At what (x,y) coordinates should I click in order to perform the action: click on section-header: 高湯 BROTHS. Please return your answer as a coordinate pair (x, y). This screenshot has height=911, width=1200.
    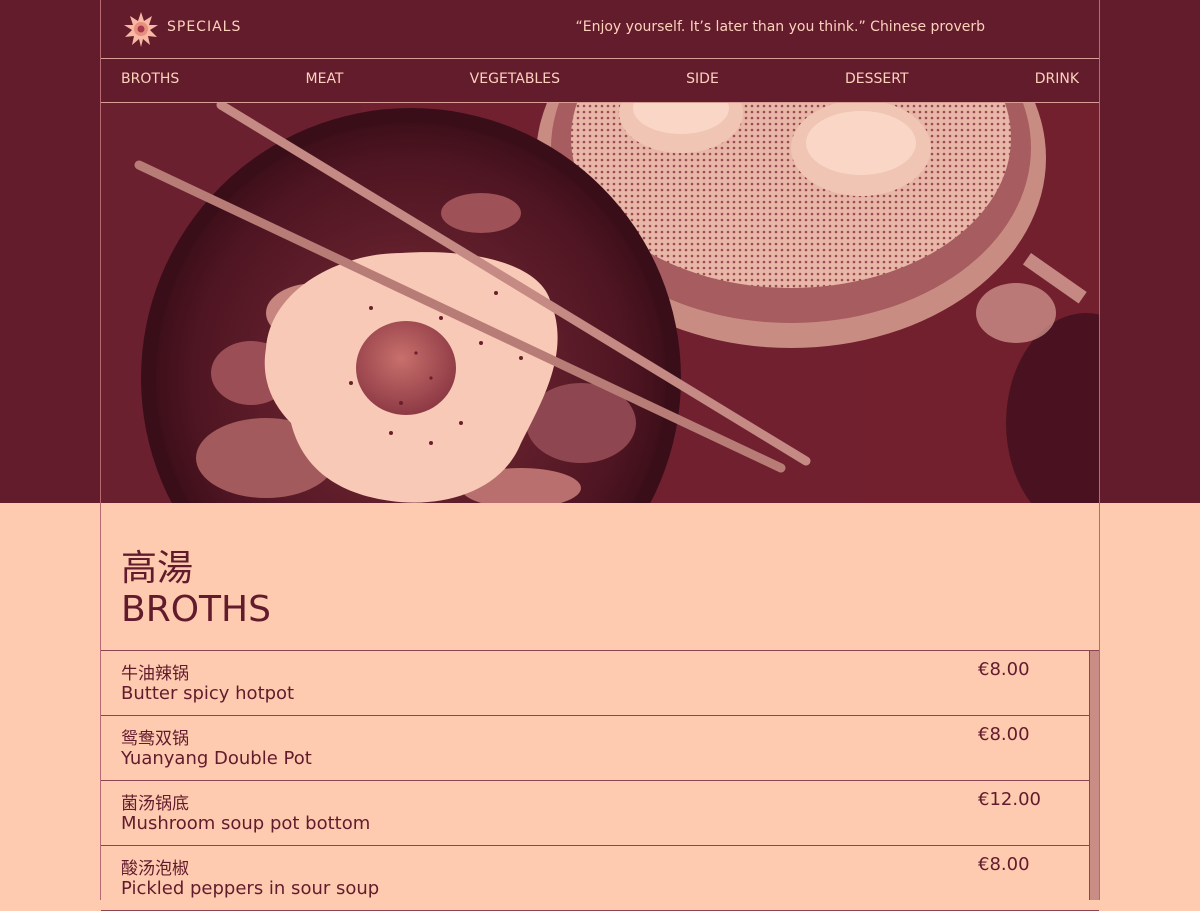
    Looking at the image, I should click on (600, 577).